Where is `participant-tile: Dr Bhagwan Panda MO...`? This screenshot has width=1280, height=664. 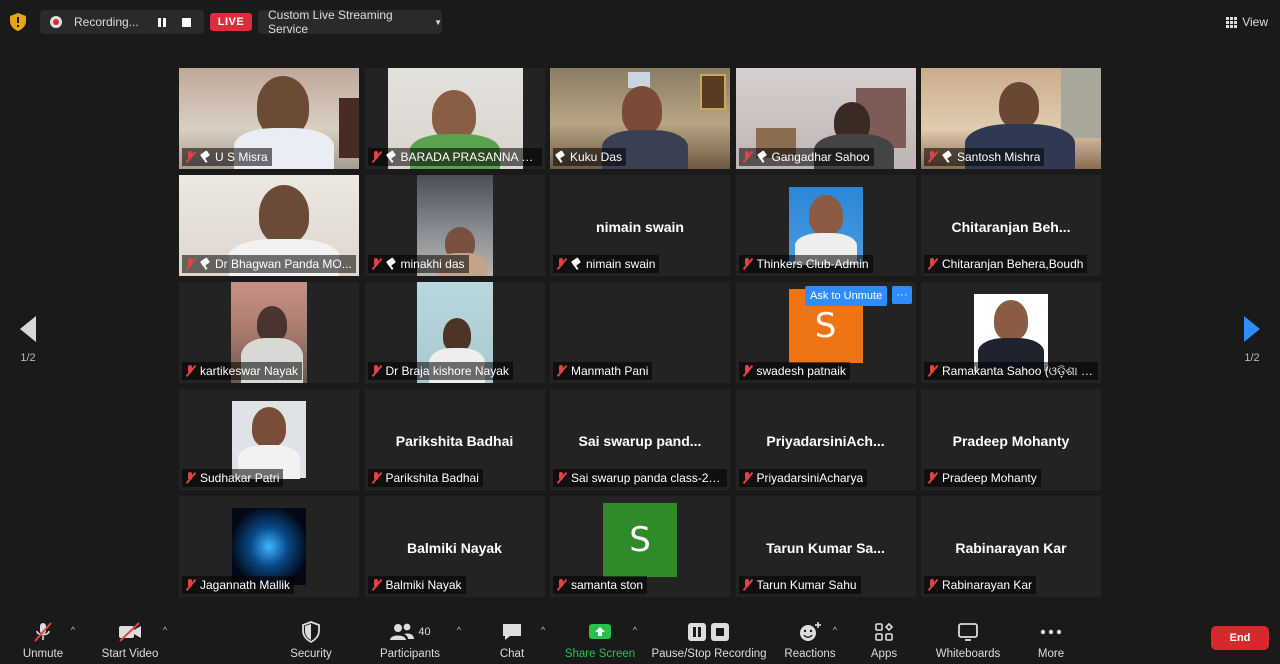
participant-tile: Dr Bhagwan Panda MO... is located at coordinates (269, 225).